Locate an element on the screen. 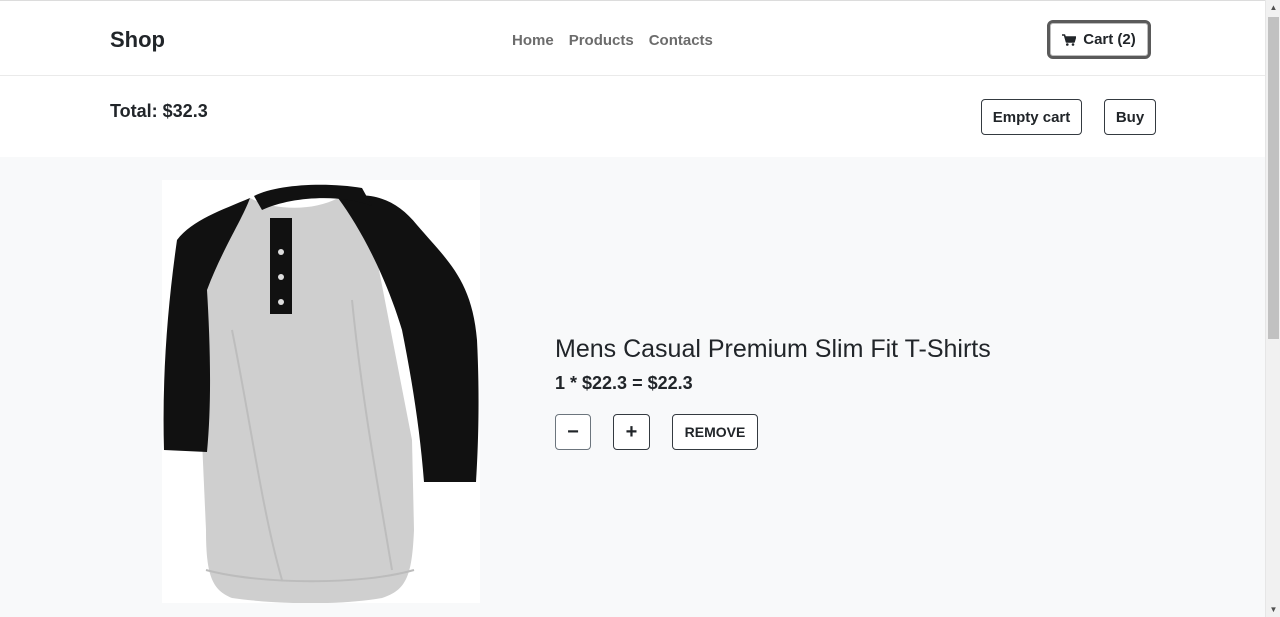 The image size is (1280, 617). cart-icon is located at coordinates (1069, 39).